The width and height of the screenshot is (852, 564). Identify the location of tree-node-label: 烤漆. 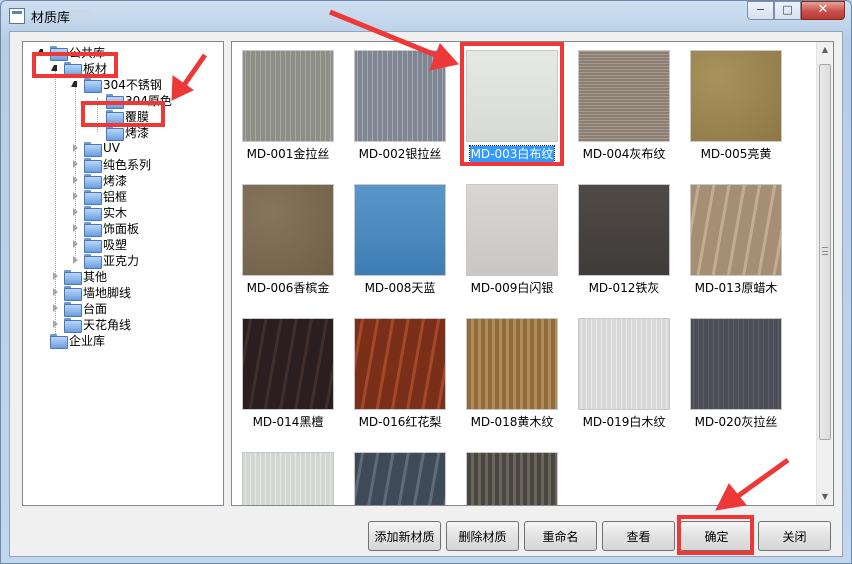
(115, 180).